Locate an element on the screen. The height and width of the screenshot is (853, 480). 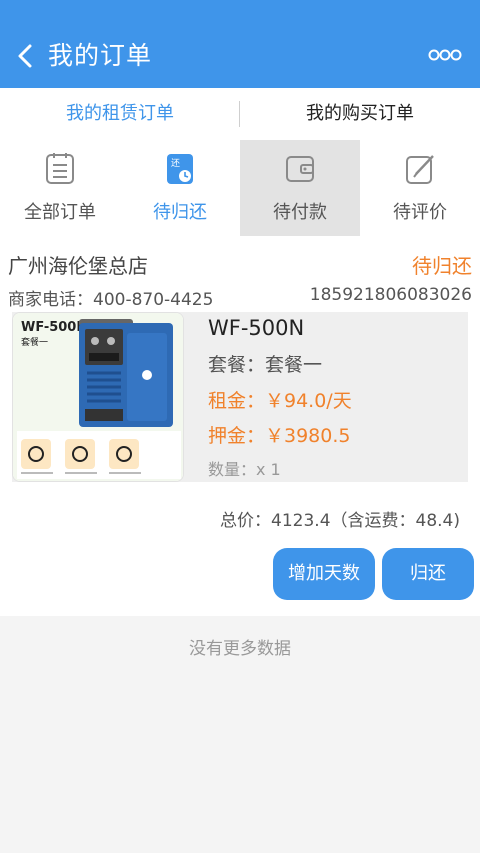
user-phone: 185921806083026 is located at coordinates (390, 295).